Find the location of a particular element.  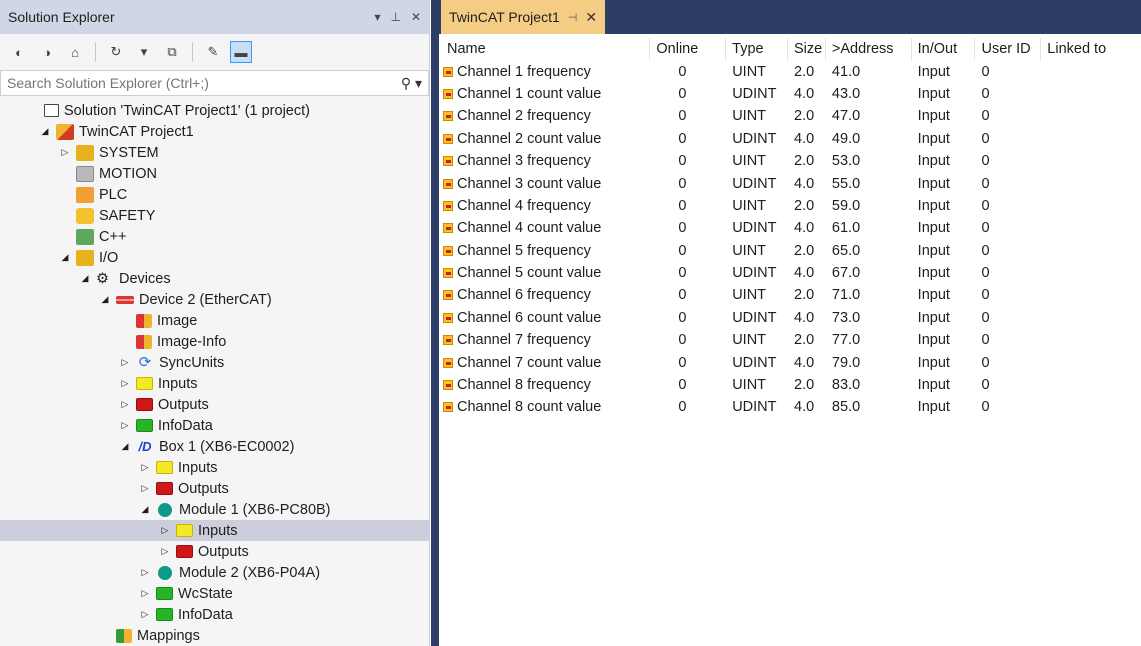

column-header: Type is located at coordinates (757, 49).